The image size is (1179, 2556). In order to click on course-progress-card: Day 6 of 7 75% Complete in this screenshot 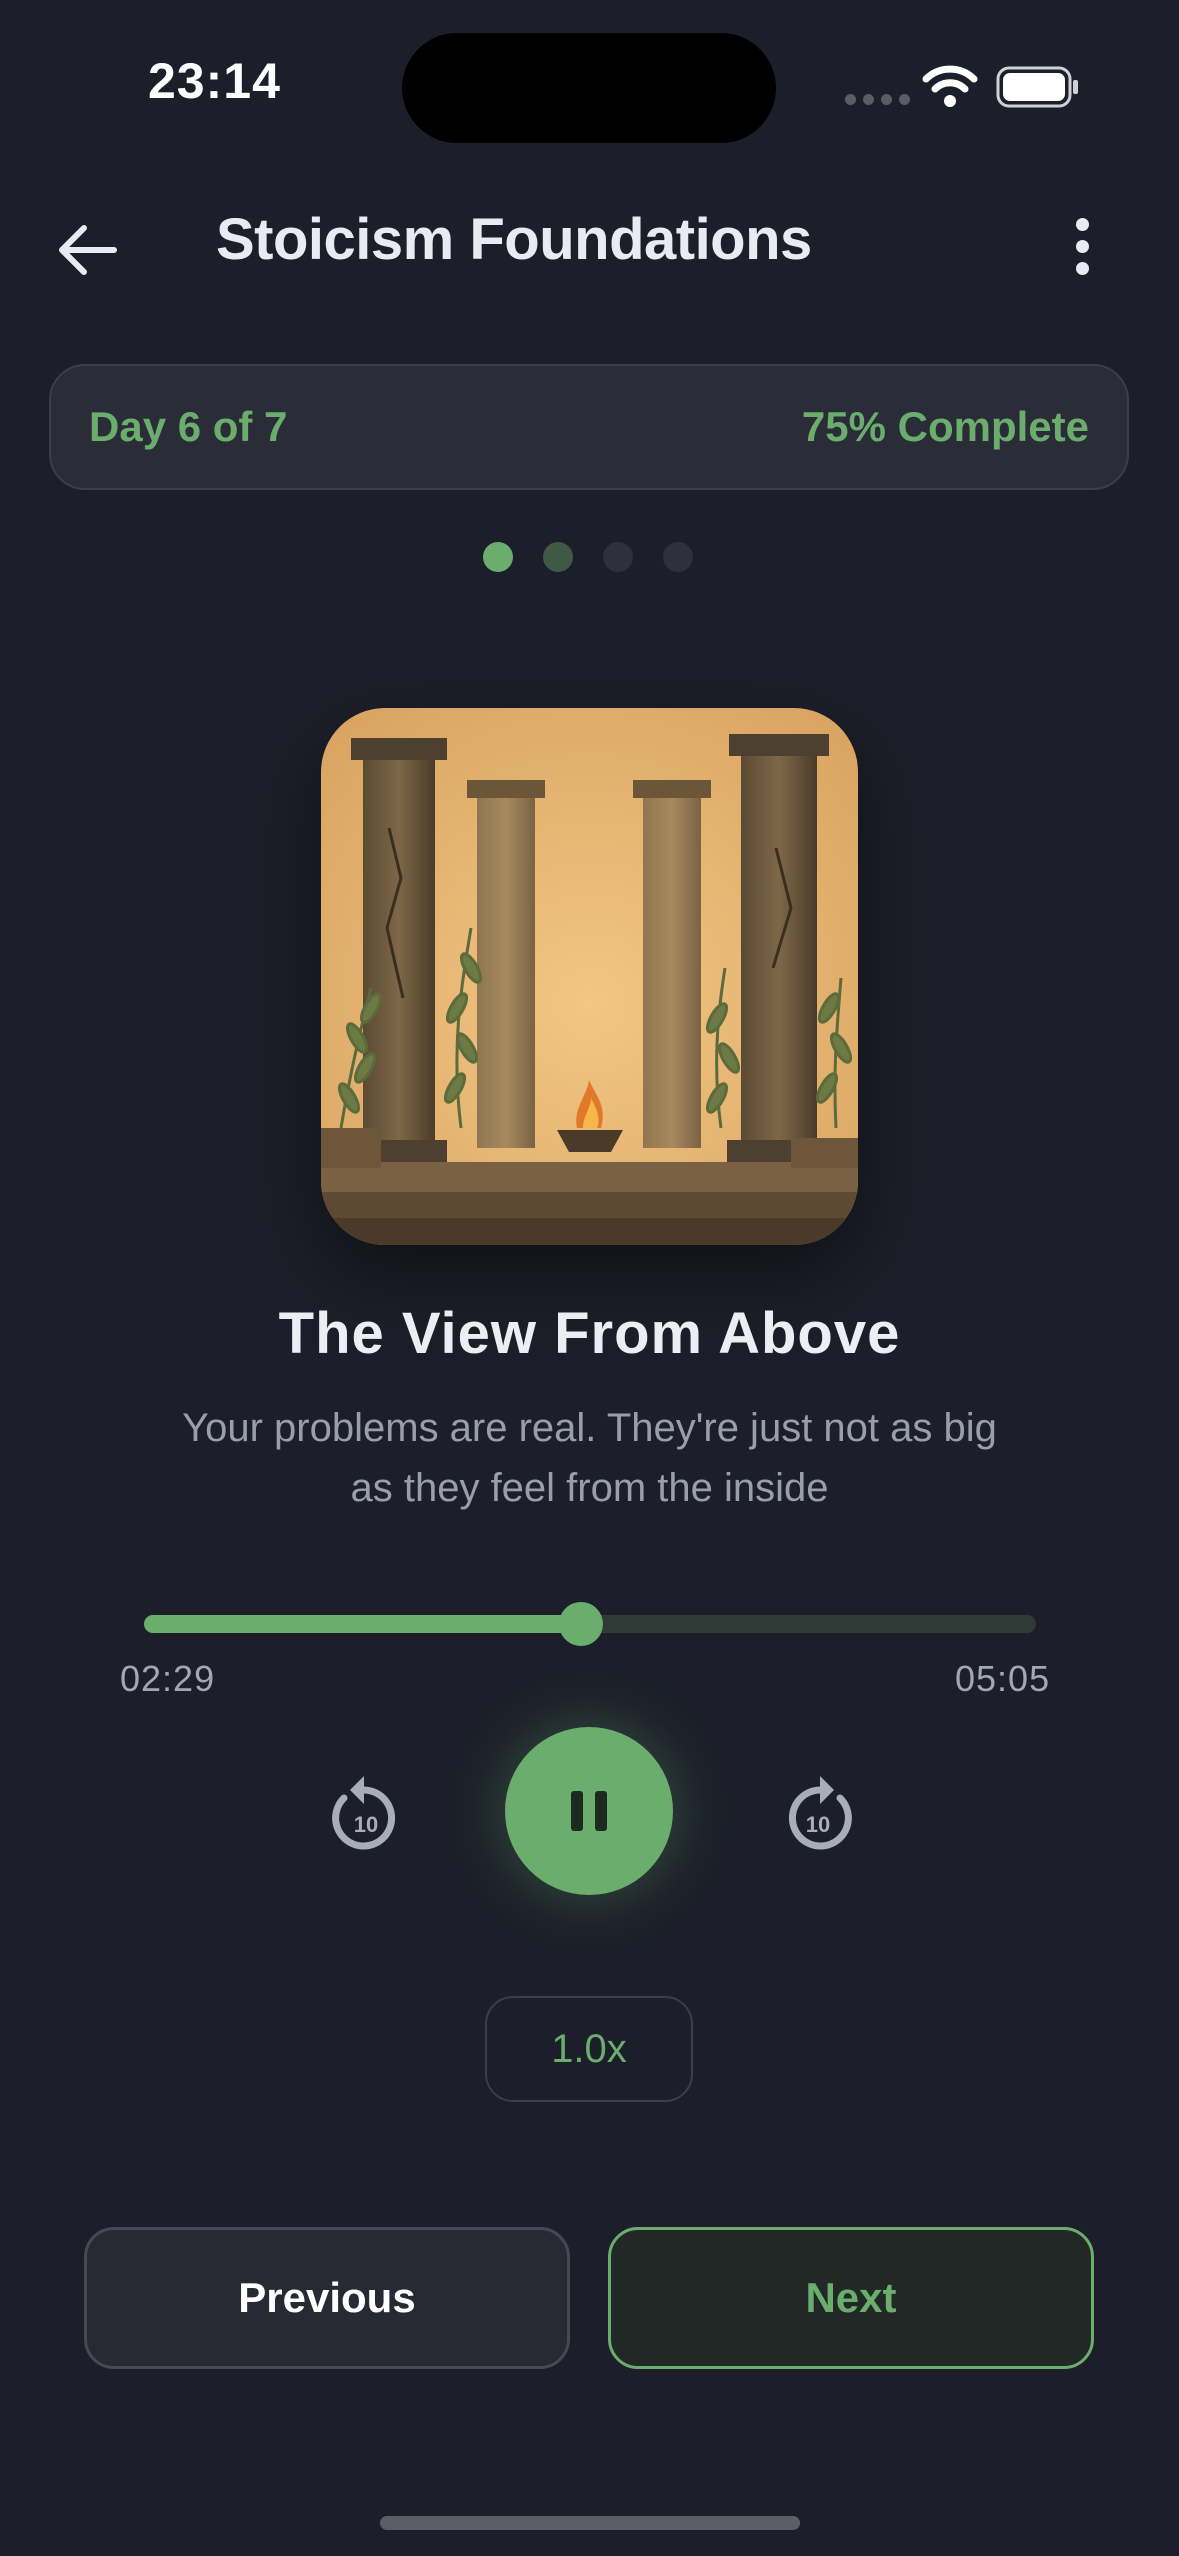, I will do `click(589, 427)`.